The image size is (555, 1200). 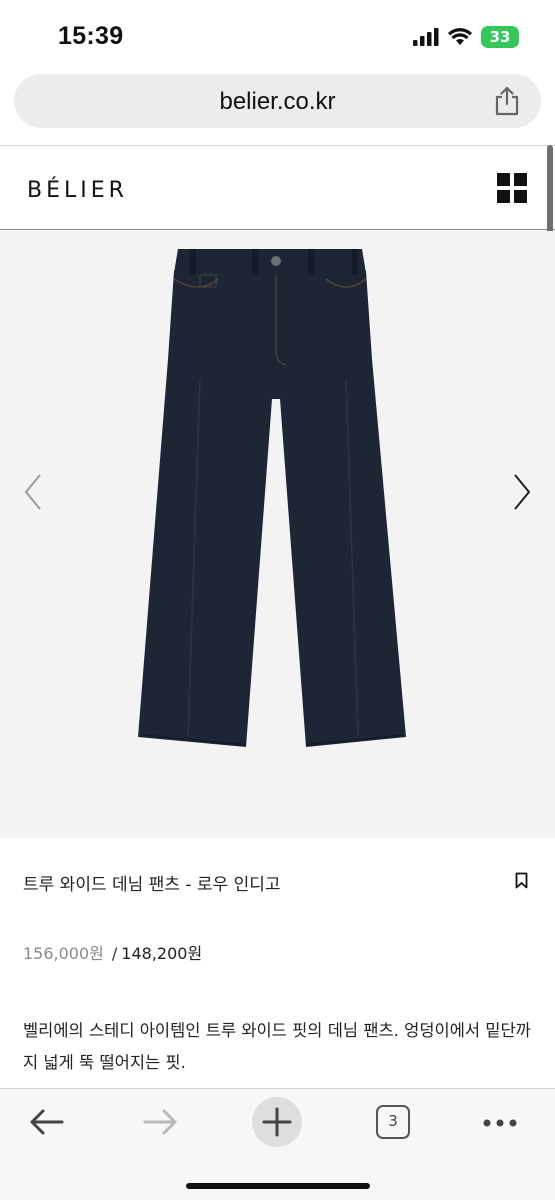 I want to click on price-row: 156,000원 /148,200원, so click(x=112, y=952).